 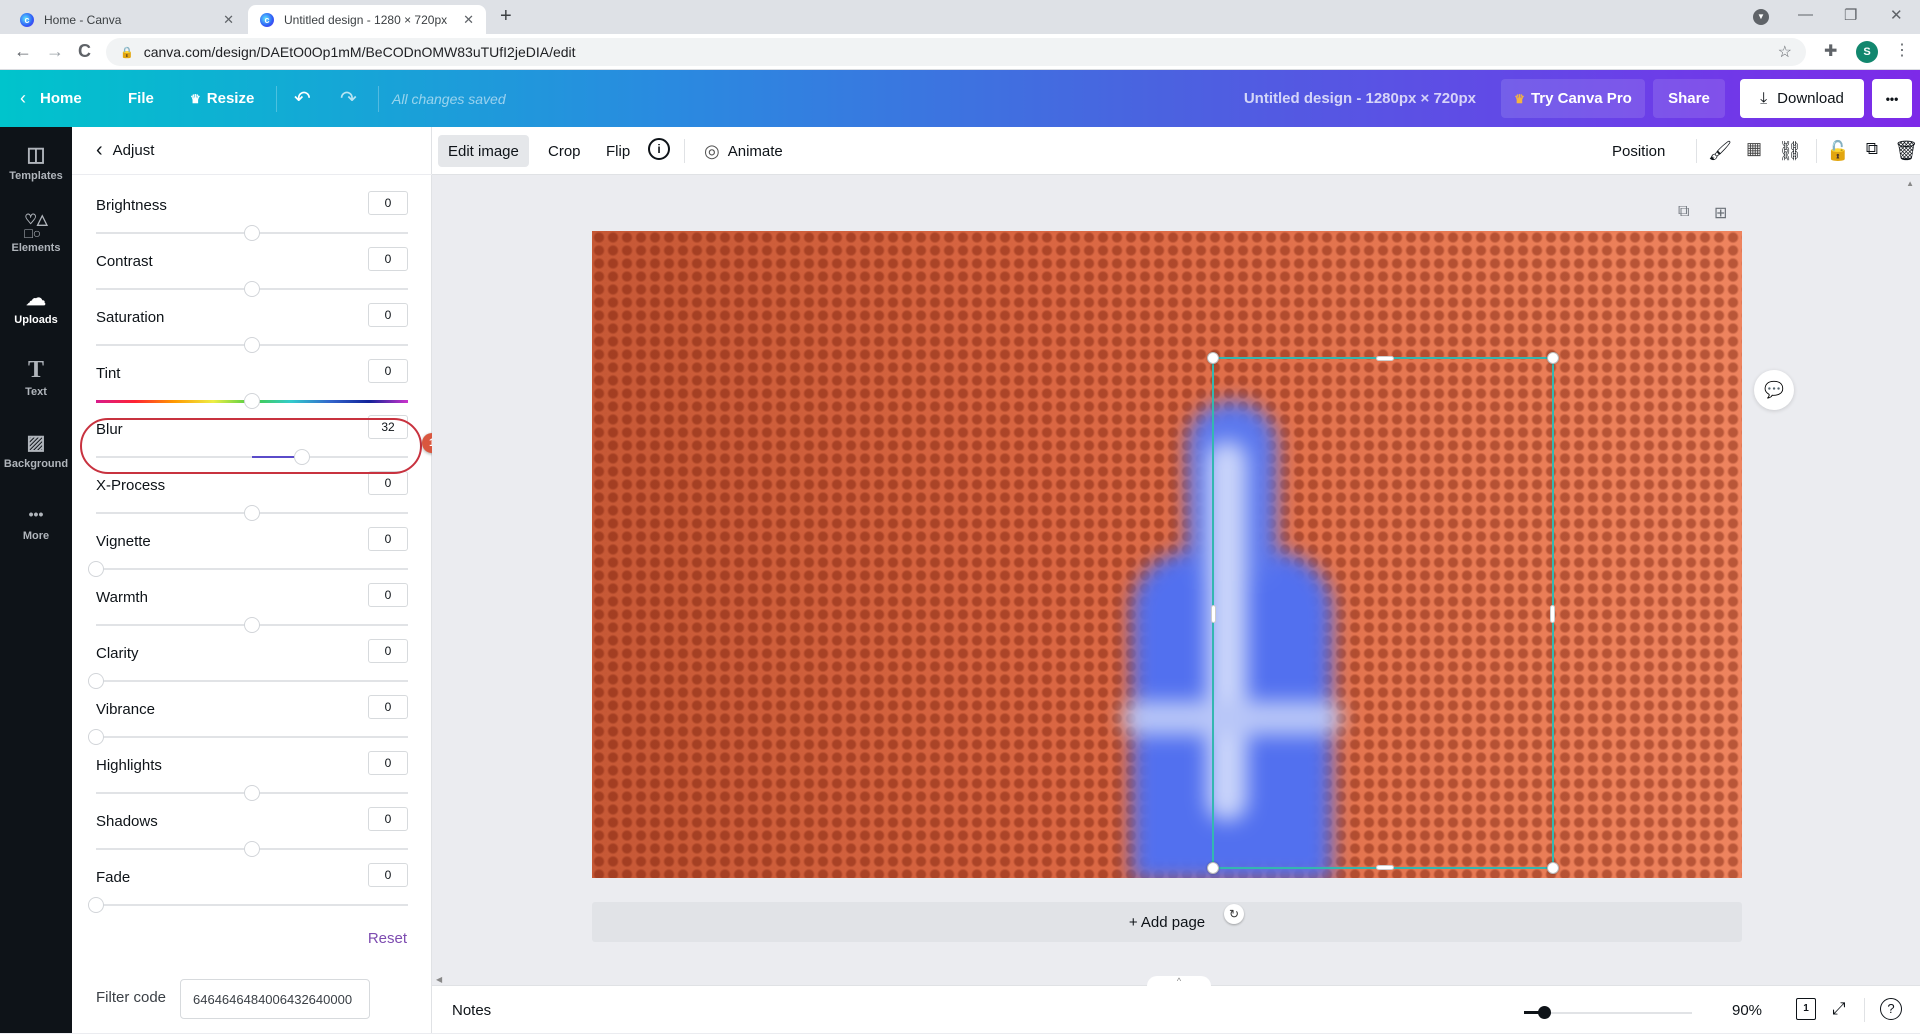 What do you see at coordinates (348, 98) in the screenshot?
I see `redo-icon: ↷` at bounding box center [348, 98].